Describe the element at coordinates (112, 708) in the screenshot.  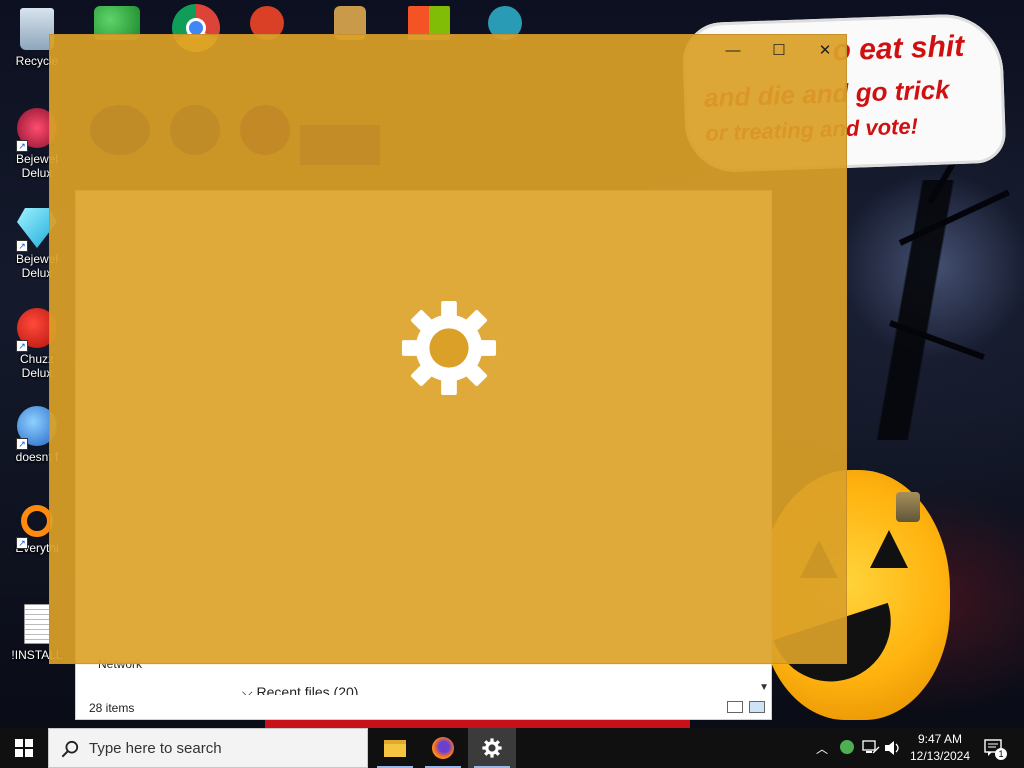
I see `item-count: 28 items` at that location.